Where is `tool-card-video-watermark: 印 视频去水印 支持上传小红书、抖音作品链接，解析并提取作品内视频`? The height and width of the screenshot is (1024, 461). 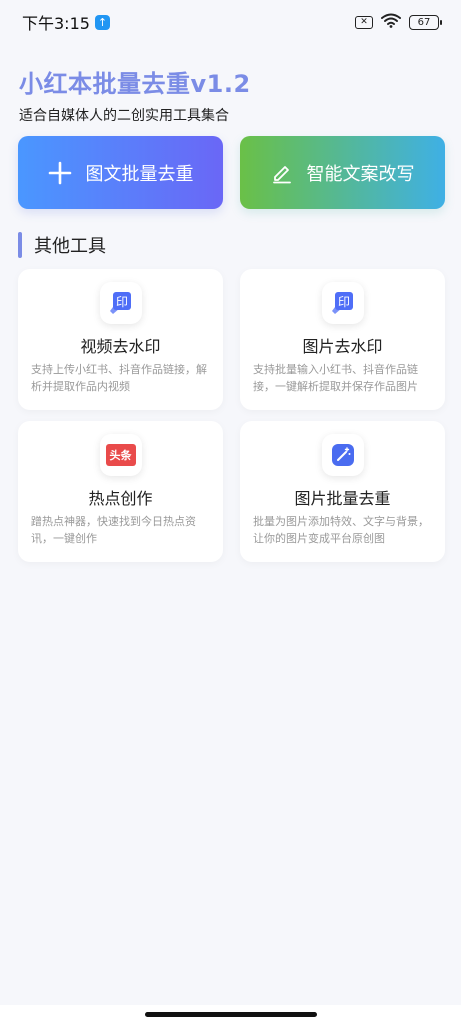
tool-card-video-watermark: 印 视频去水印 支持上传小红书、抖音作品链接，解析并提取作品内视频 is located at coordinates (120, 339).